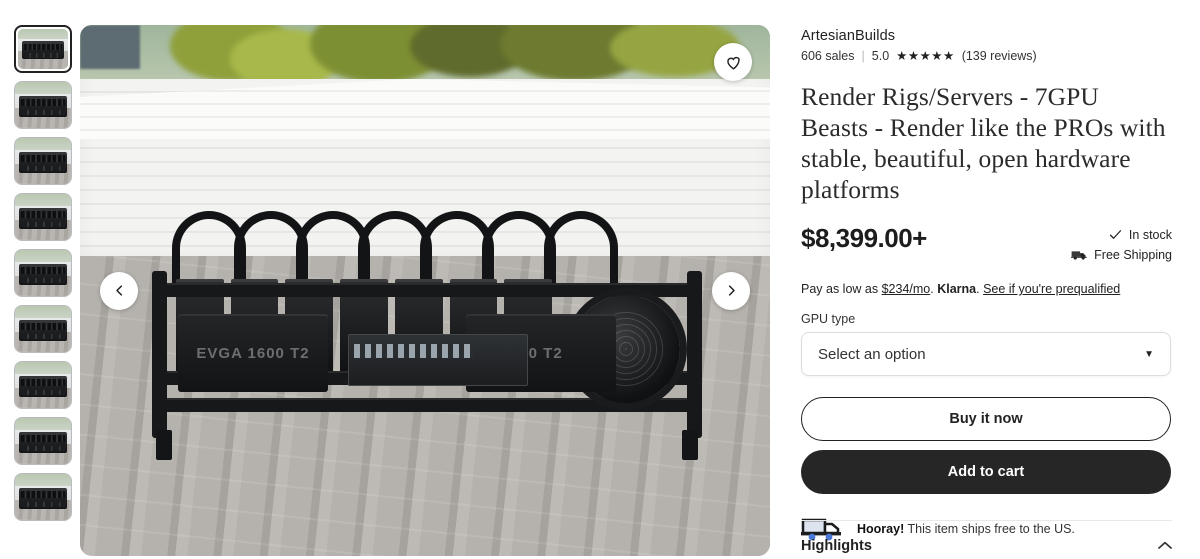  What do you see at coordinates (828, 55) in the screenshot?
I see `sales-count: 606 sales` at bounding box center [828, 55].